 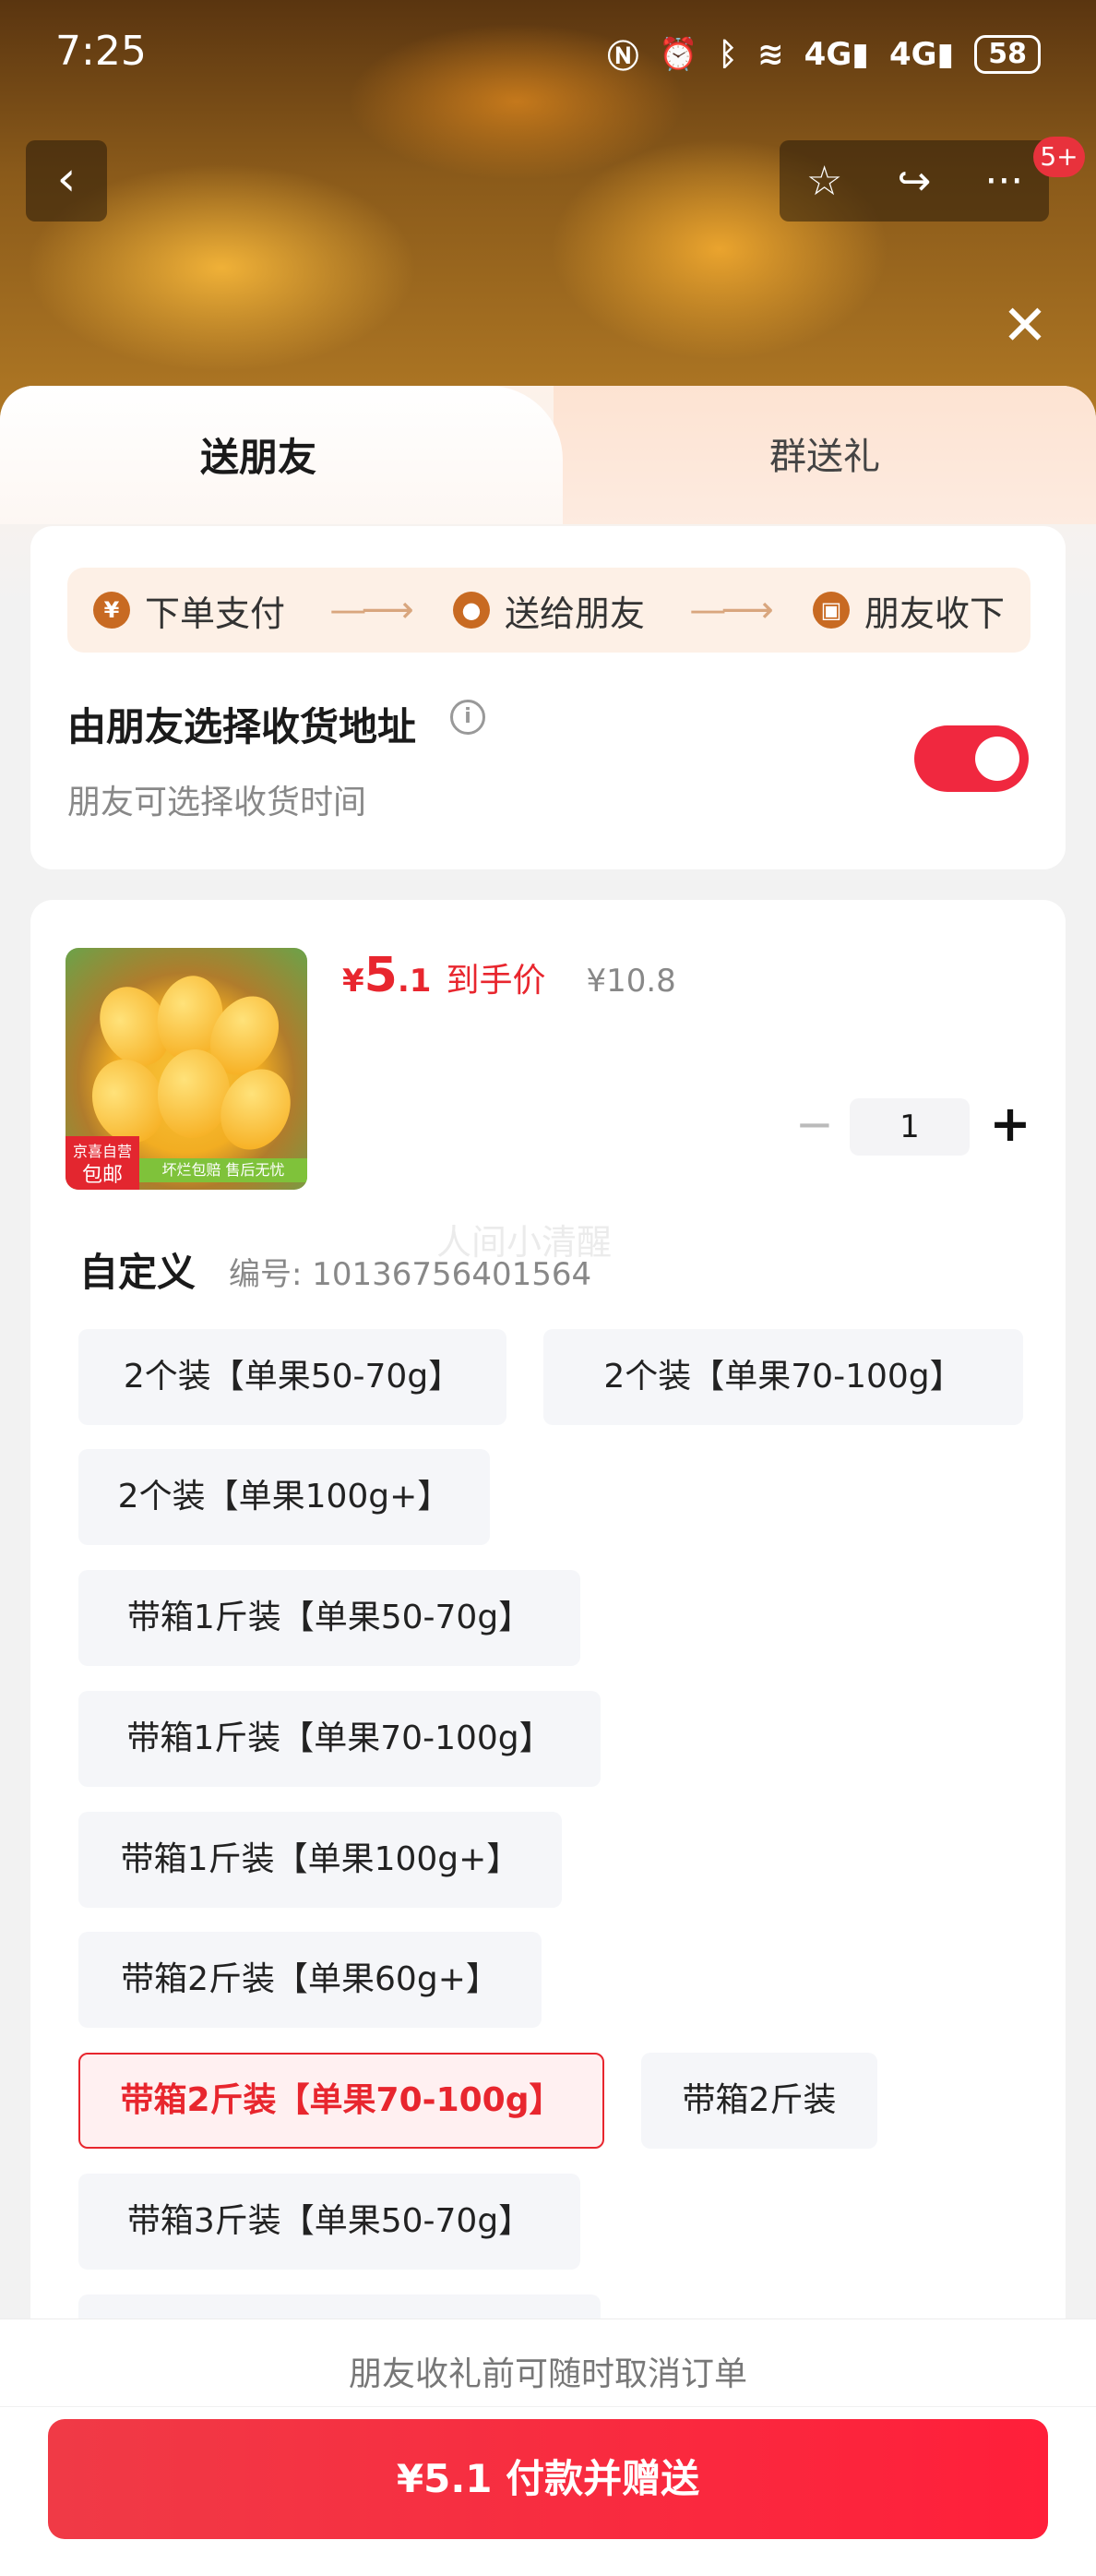 I want to click on back-icon: ‹, so click(x=66, y=179).